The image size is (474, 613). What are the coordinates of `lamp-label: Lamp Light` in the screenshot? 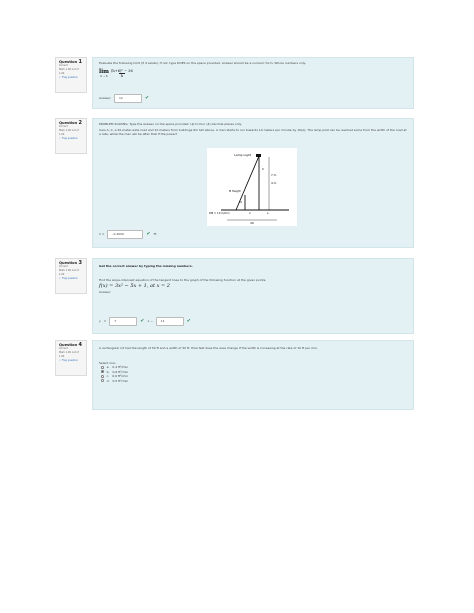 It's located at (243, 155).